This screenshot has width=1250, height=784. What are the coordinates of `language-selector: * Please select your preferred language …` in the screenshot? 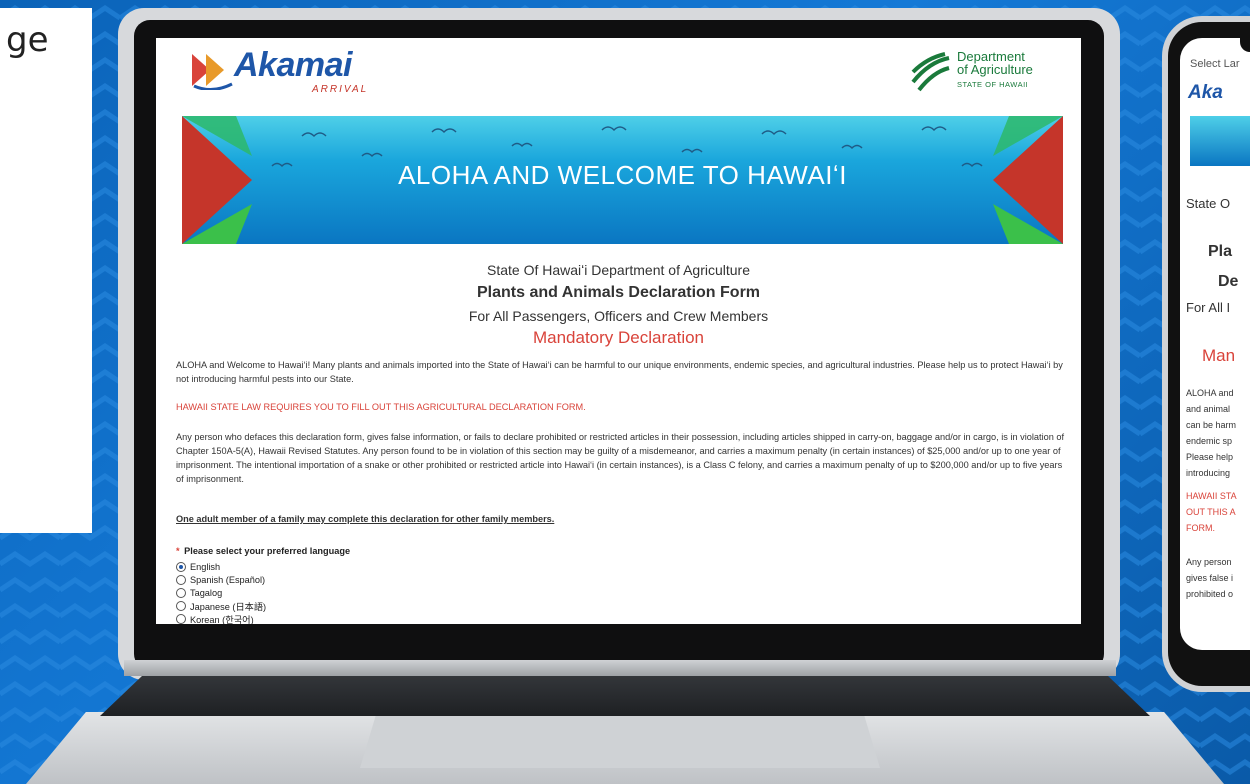 It's located at (263, 585).